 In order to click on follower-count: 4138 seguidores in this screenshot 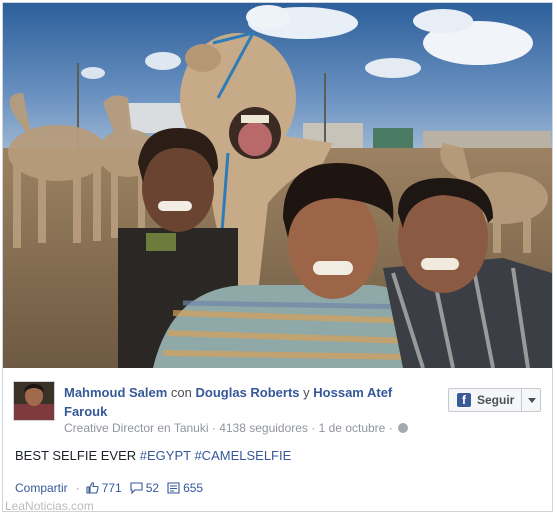, I will do `click(263, 428)`.